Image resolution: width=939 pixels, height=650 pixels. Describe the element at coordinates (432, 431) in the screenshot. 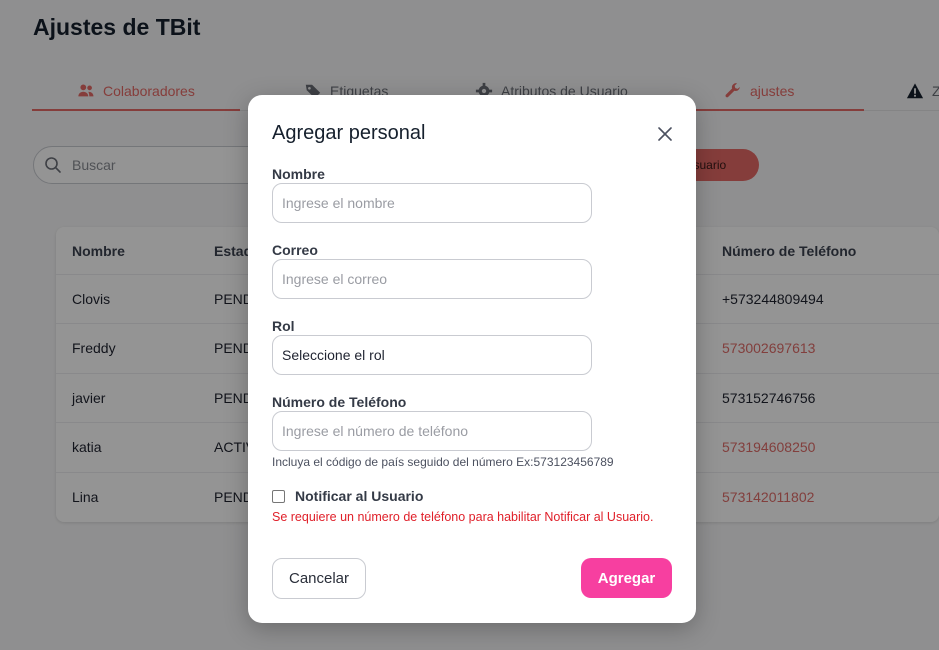

I see `phone-input` at that location.